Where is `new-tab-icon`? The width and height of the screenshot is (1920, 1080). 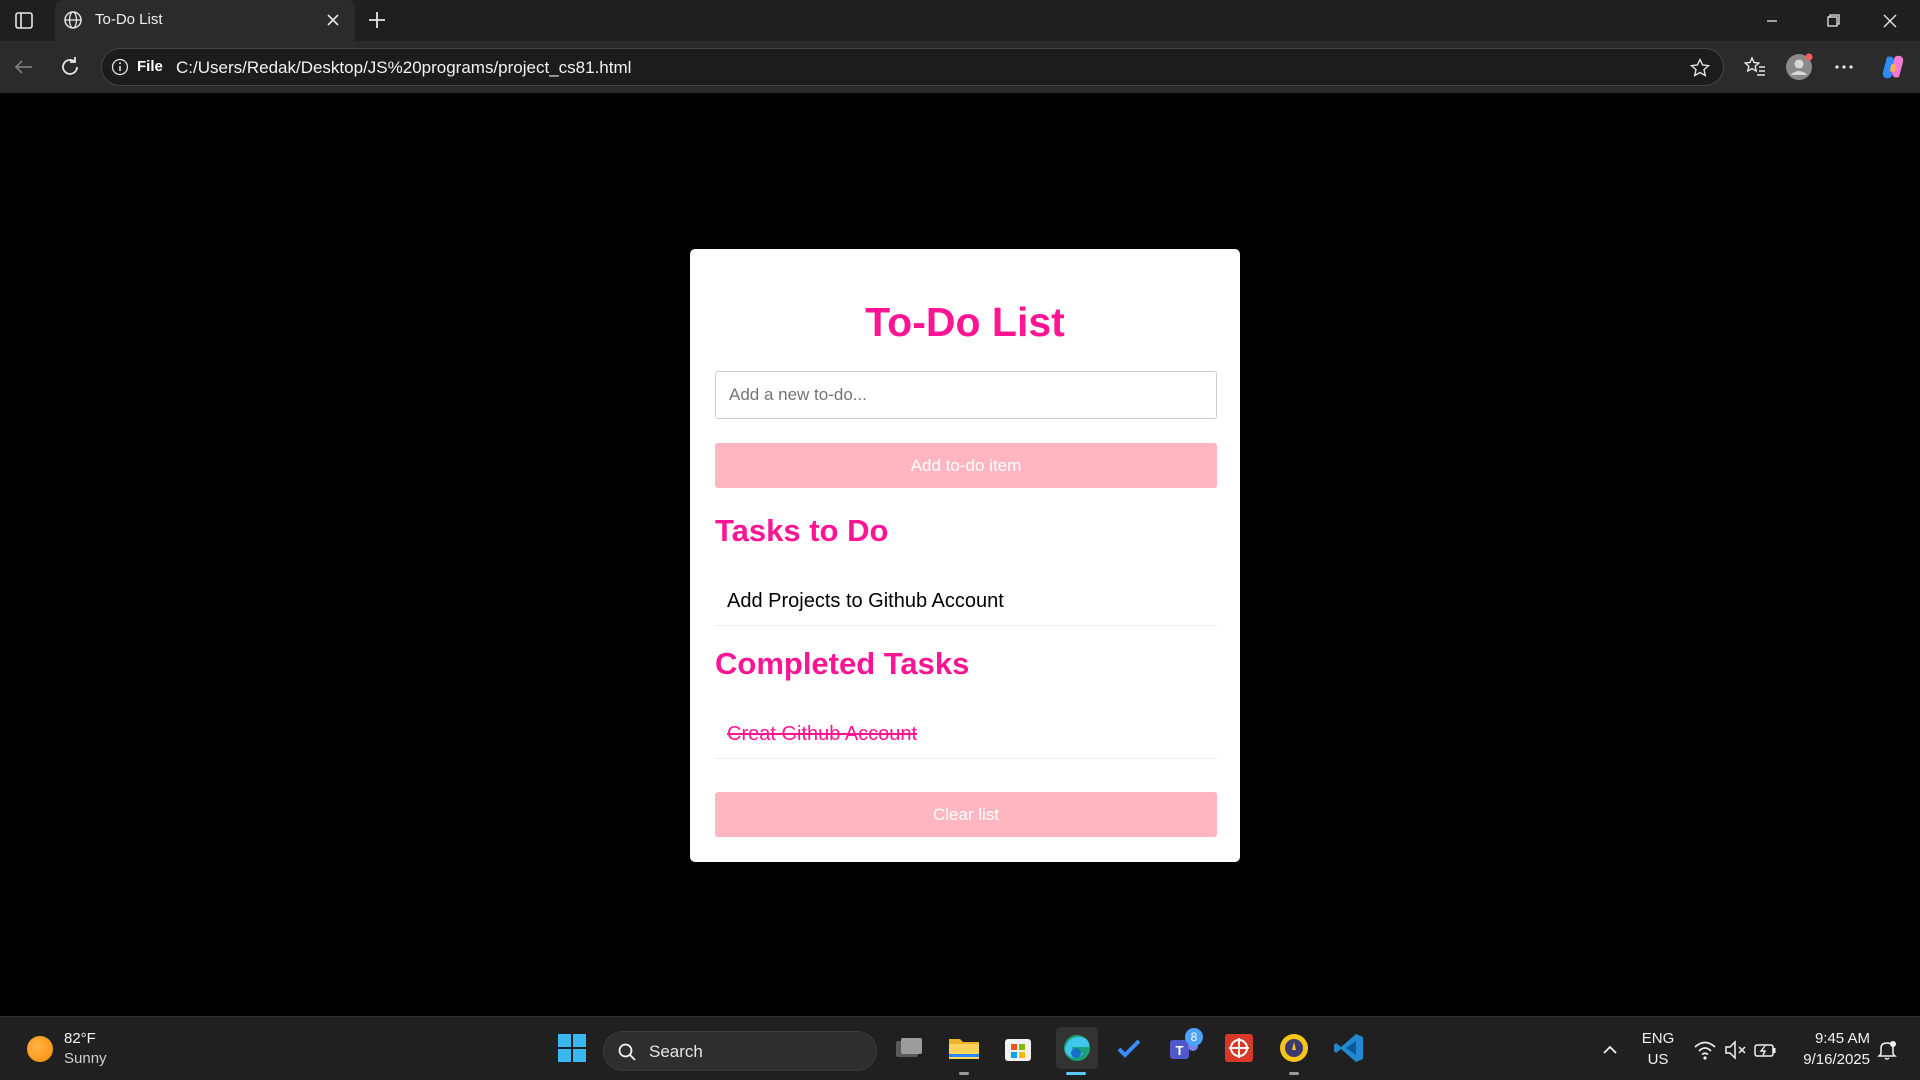
new-tab-icon is located at coordinates (377, 20).